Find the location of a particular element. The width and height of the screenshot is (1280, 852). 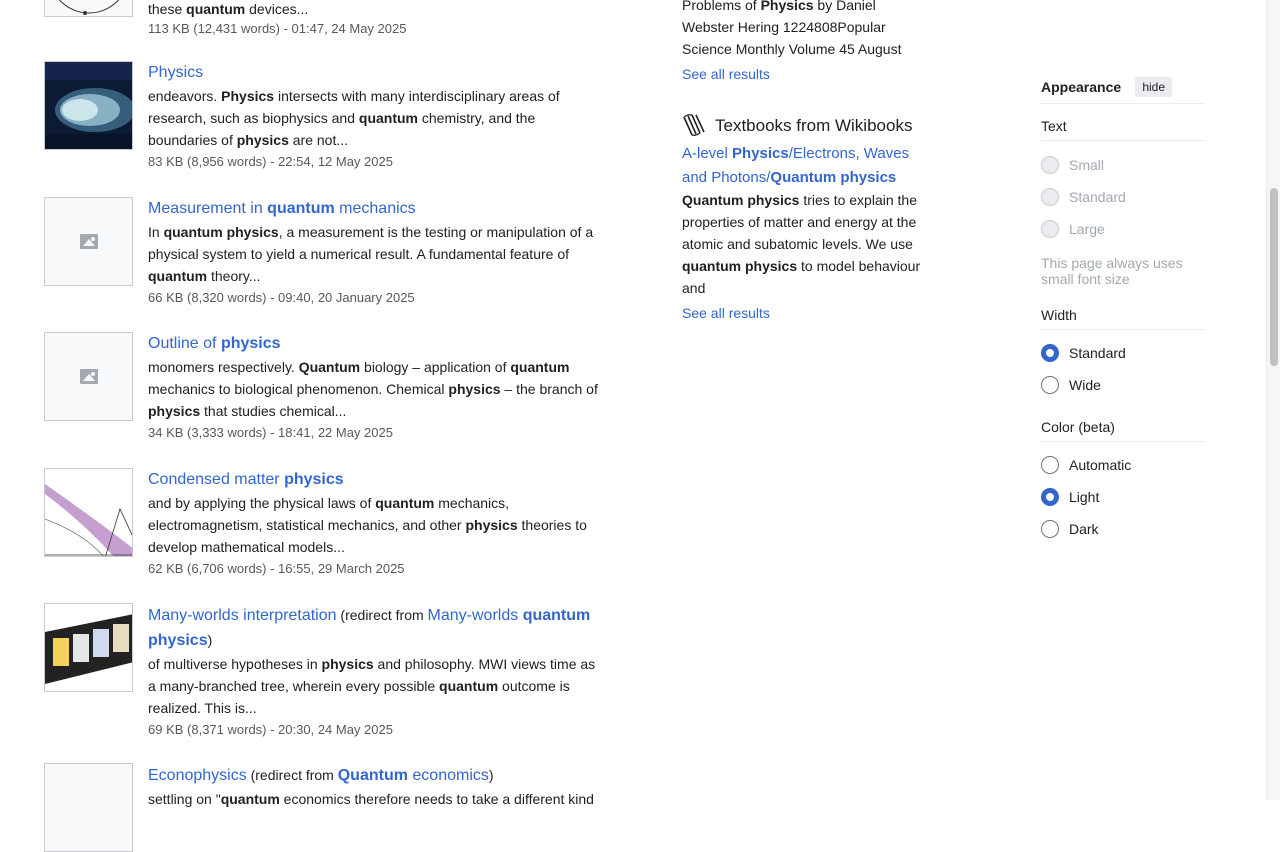

text-size-note: This page always uses small font size is located at coordinates (1112, 271).